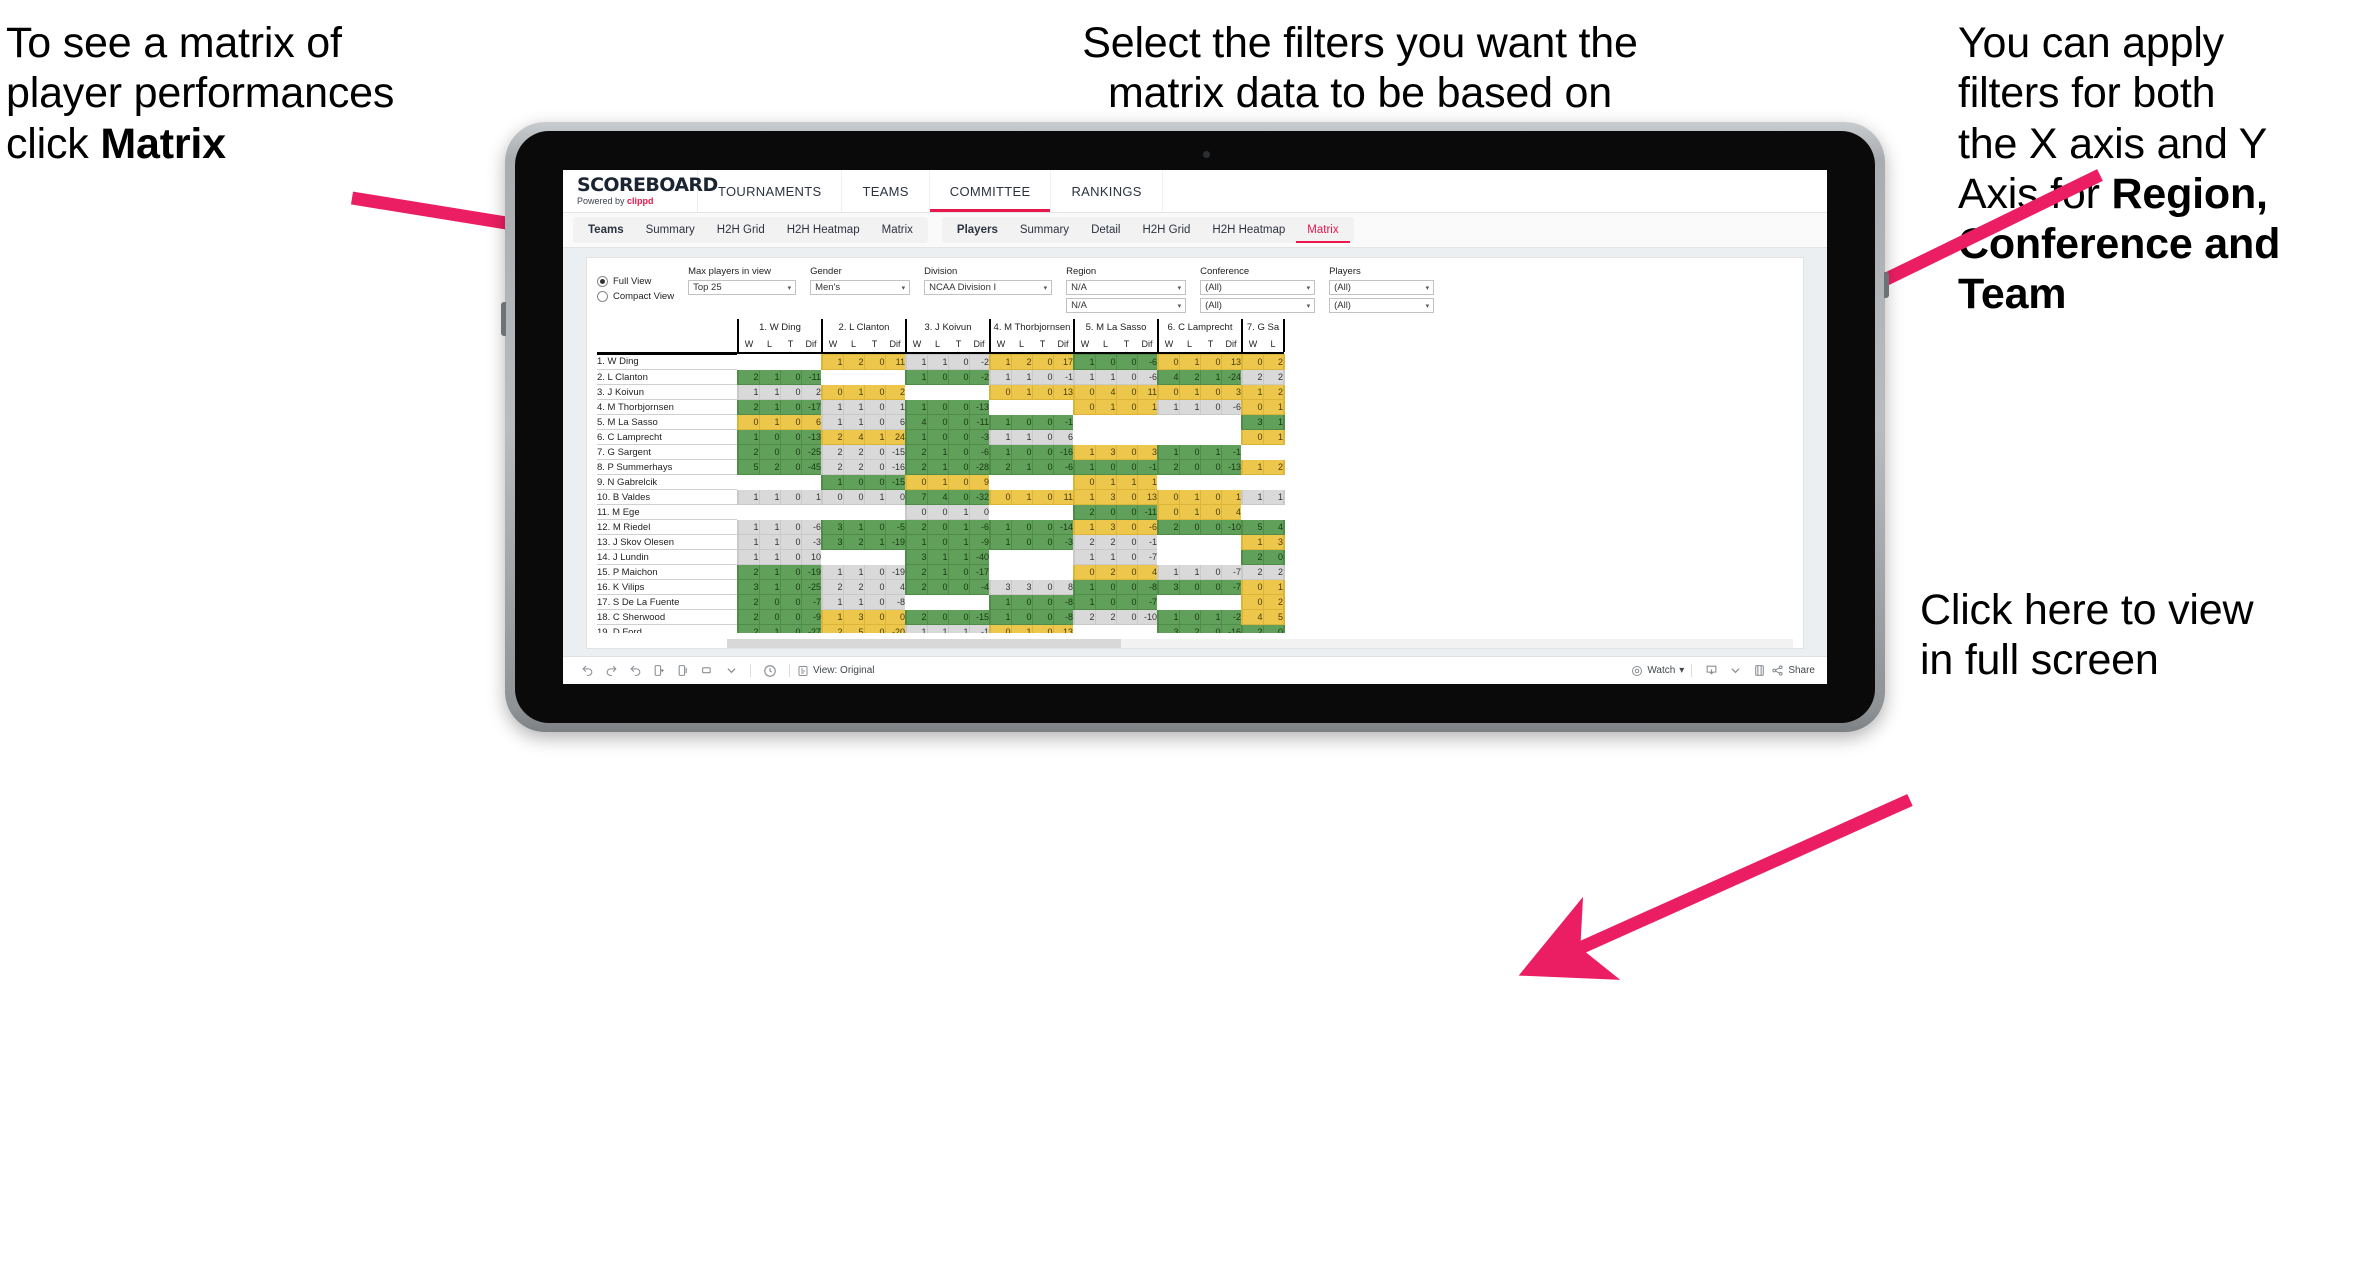 This screenshot has height=1280, width=2378. Describe the element at coordinates (979, 557) in the screenshot. I see `matrix-cell: -40` at that location.